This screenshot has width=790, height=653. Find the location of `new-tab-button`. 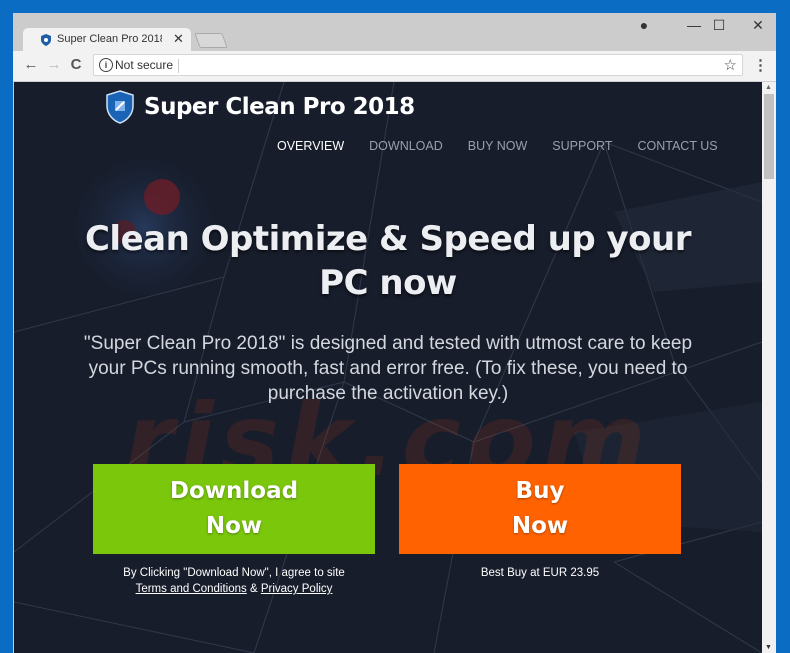

new-tab-button is located at coordinates (211, 40).